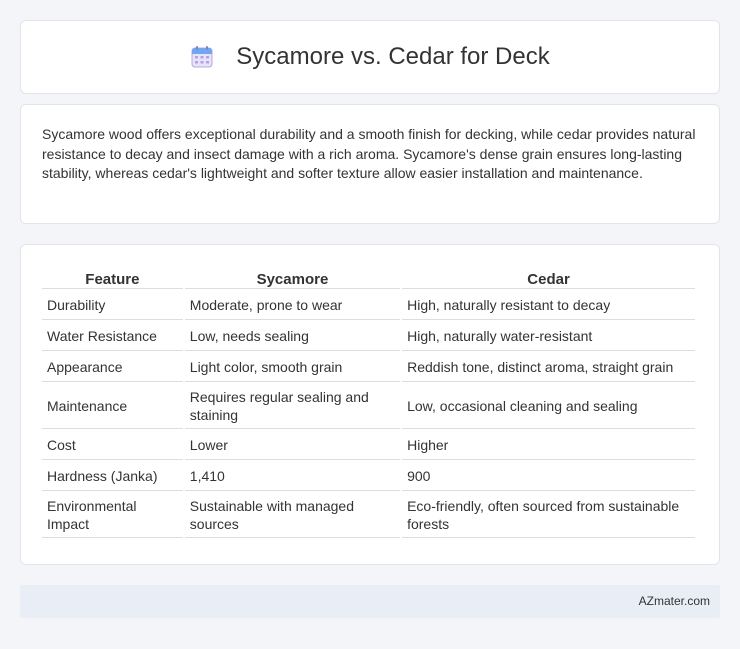  I want to click on column-header-sycamore: Sycamore, so click(292, 277).